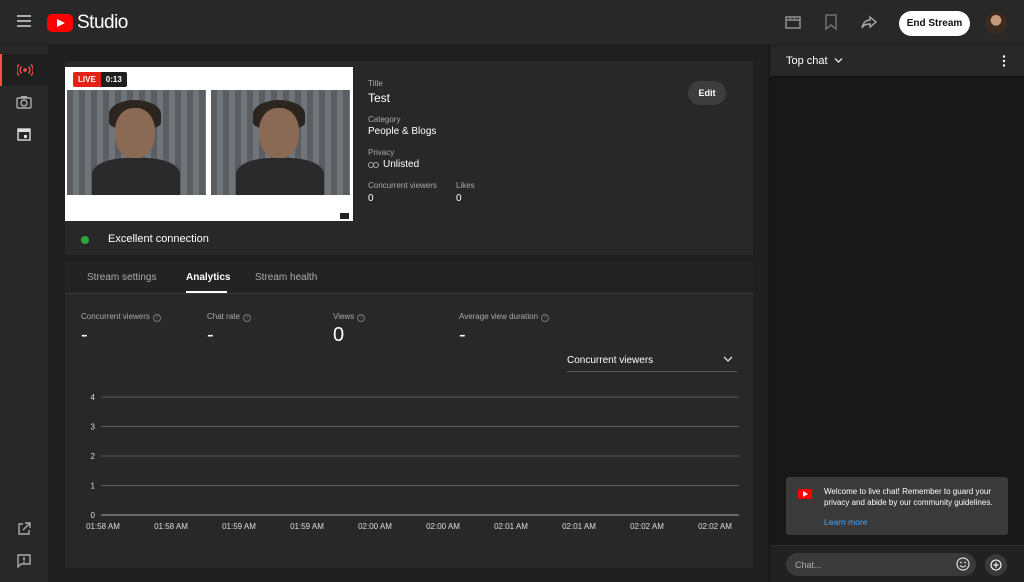 This screenshot has height=582, width=1024. What do you see at coordinates (102, 22) in the screenshot?
I see `logo-text: Studio` at bounding box center [102, 22].